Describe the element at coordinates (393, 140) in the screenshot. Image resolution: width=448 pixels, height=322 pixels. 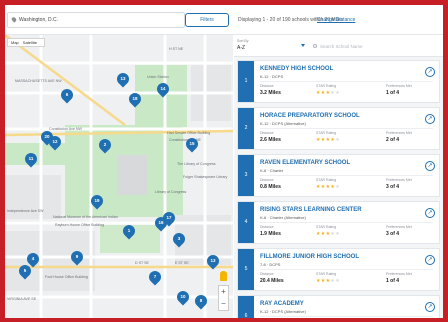
I see `preferences-met-value: 2 of 4` at that location.